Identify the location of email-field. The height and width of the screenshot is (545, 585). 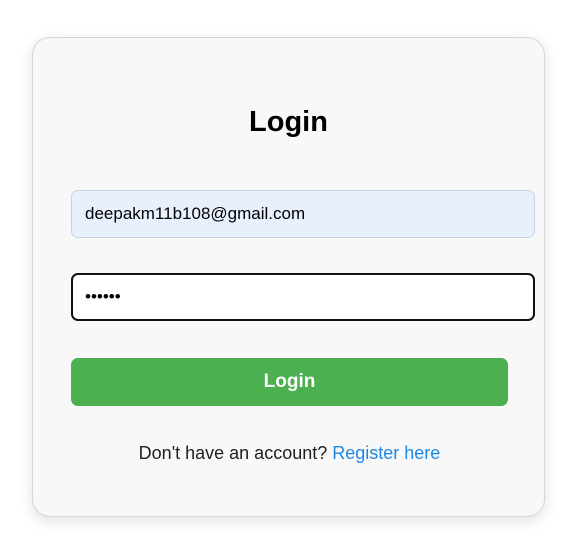
(303, 214).